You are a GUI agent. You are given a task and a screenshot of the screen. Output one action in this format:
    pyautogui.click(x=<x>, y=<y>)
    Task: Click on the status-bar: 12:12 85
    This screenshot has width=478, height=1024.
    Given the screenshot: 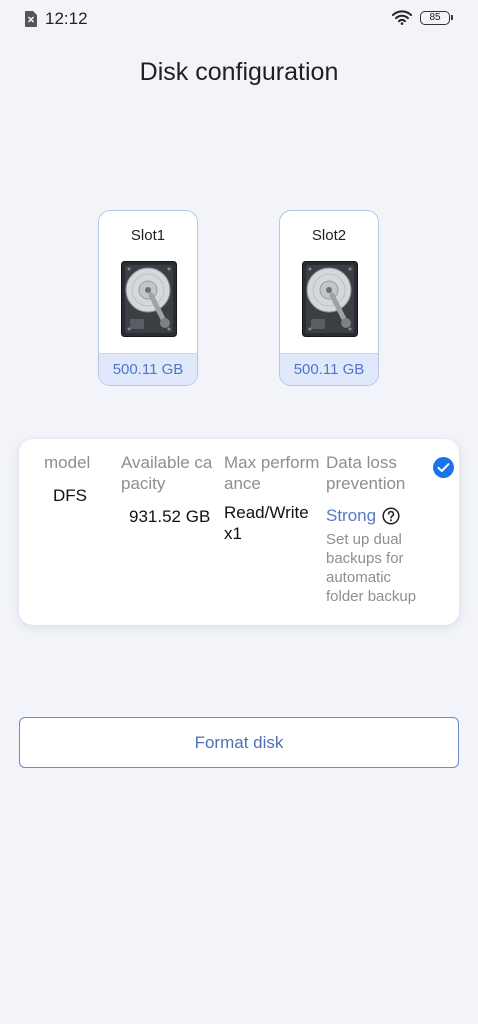 What is the action you would take?
    pyautogui.click(x=239, y=19)
    